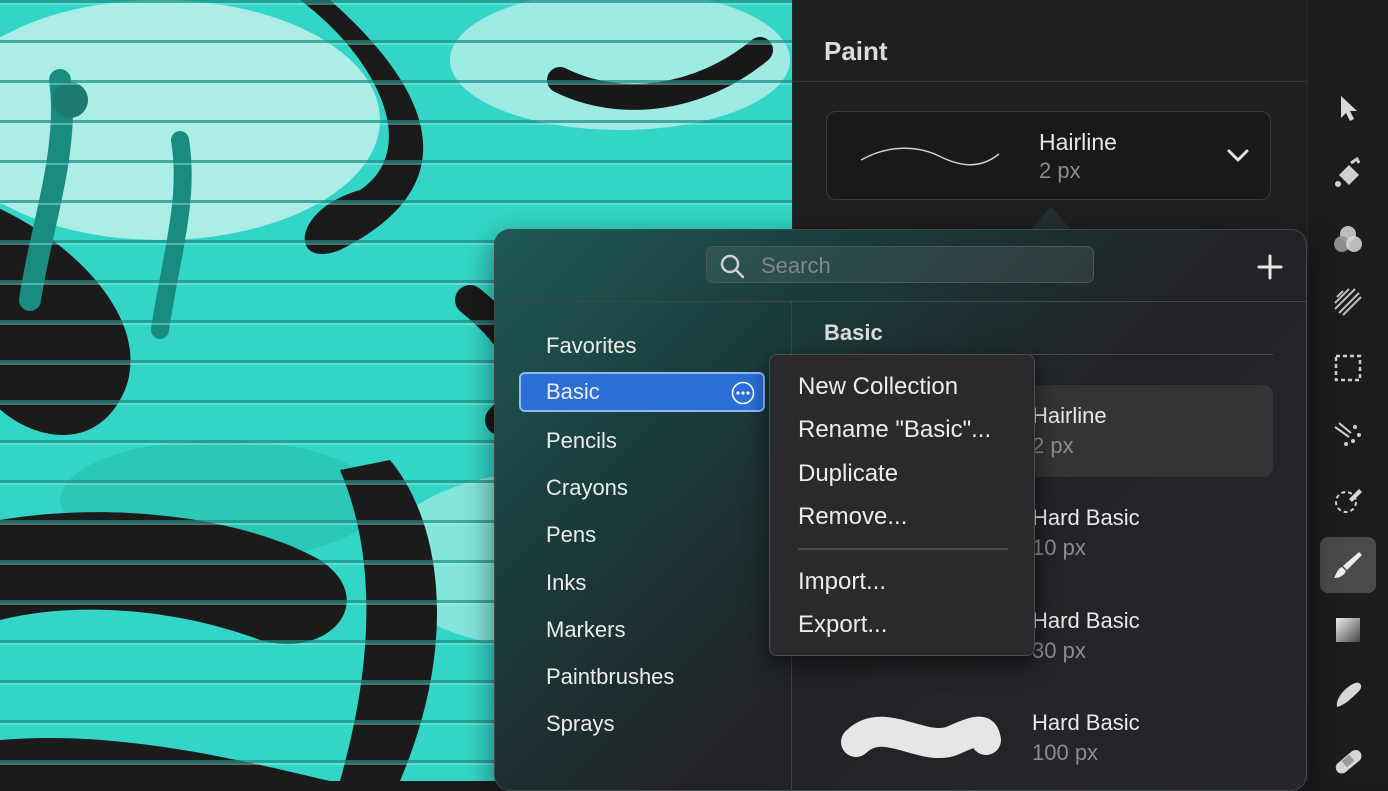 The width and height of the screenshot is (1388, 791). Describe the element at coordinates (848, 474) in the screenshot. I see `menu-item-duplicate: Duplicate` at that location.